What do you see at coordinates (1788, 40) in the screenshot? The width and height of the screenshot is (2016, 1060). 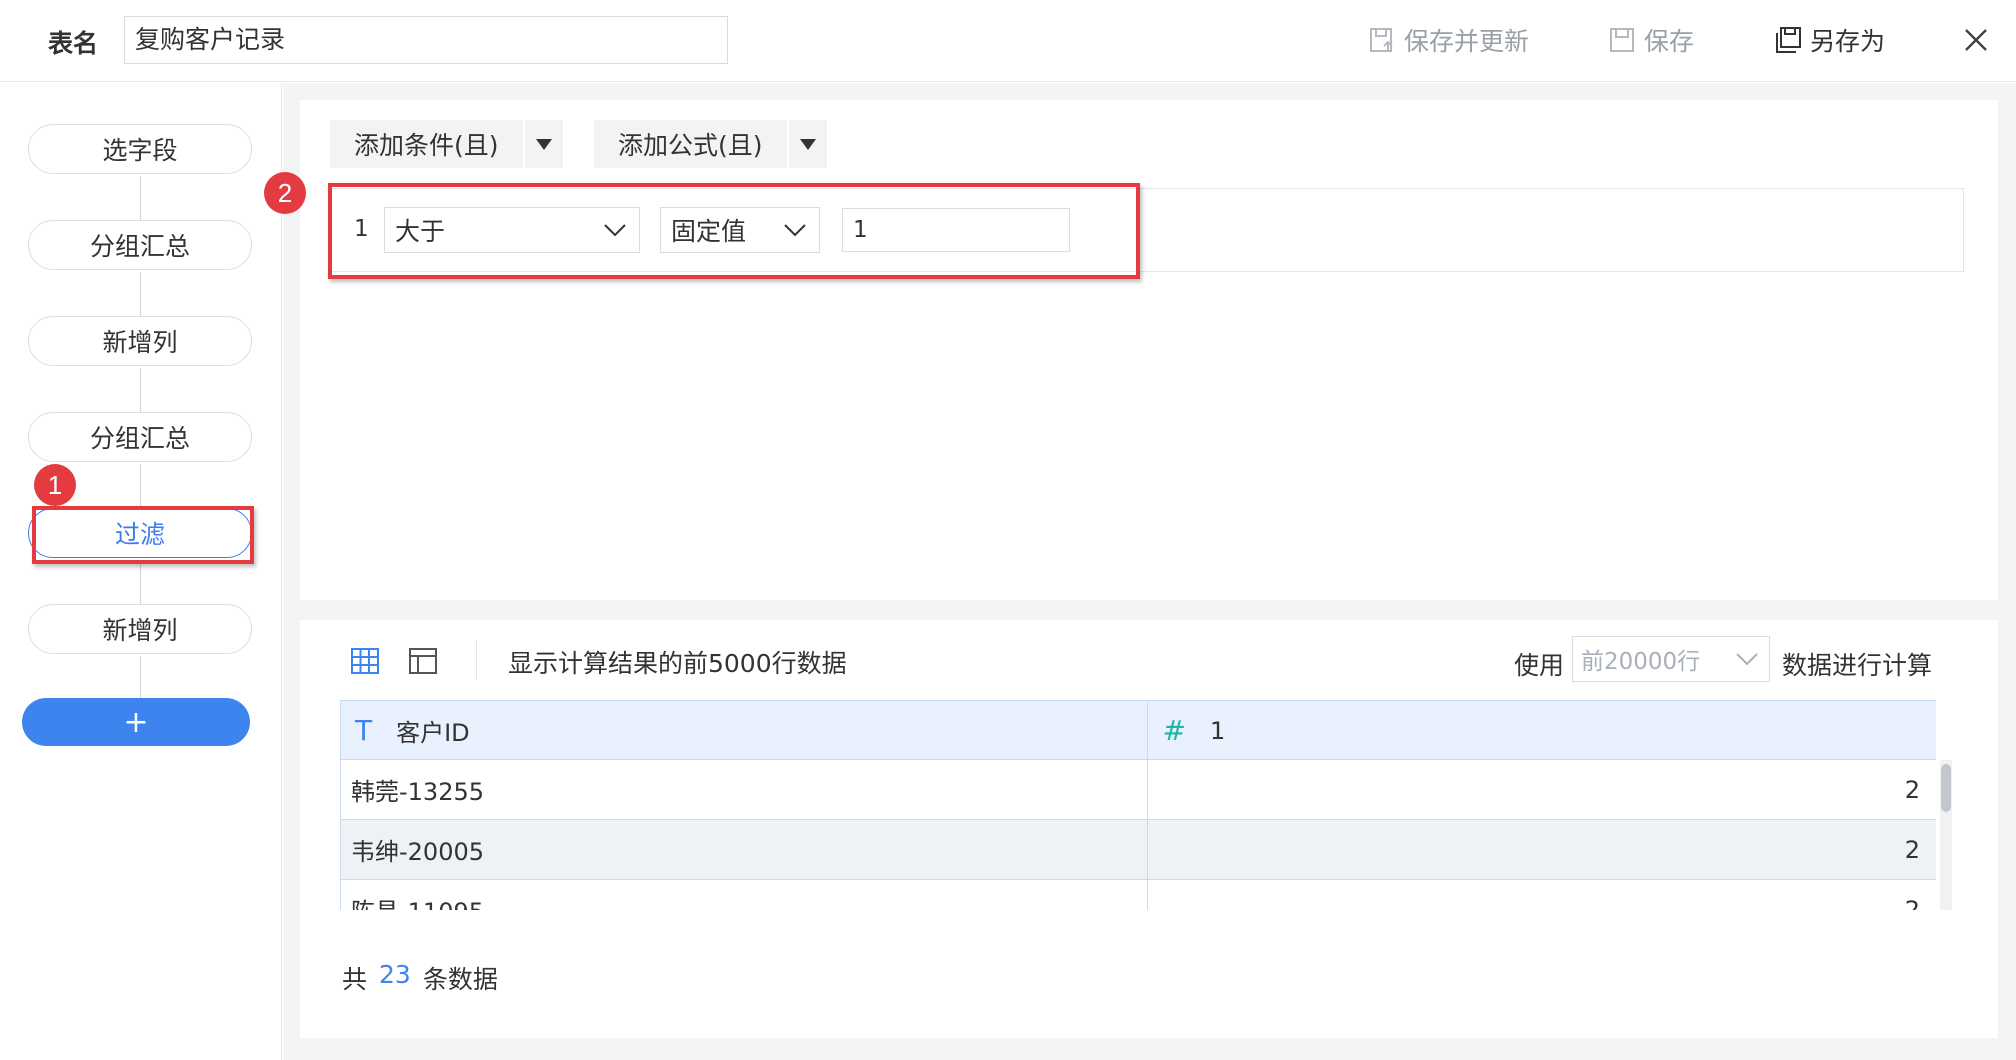 I see `save-as-icon` at bounding box center [1788, 40].